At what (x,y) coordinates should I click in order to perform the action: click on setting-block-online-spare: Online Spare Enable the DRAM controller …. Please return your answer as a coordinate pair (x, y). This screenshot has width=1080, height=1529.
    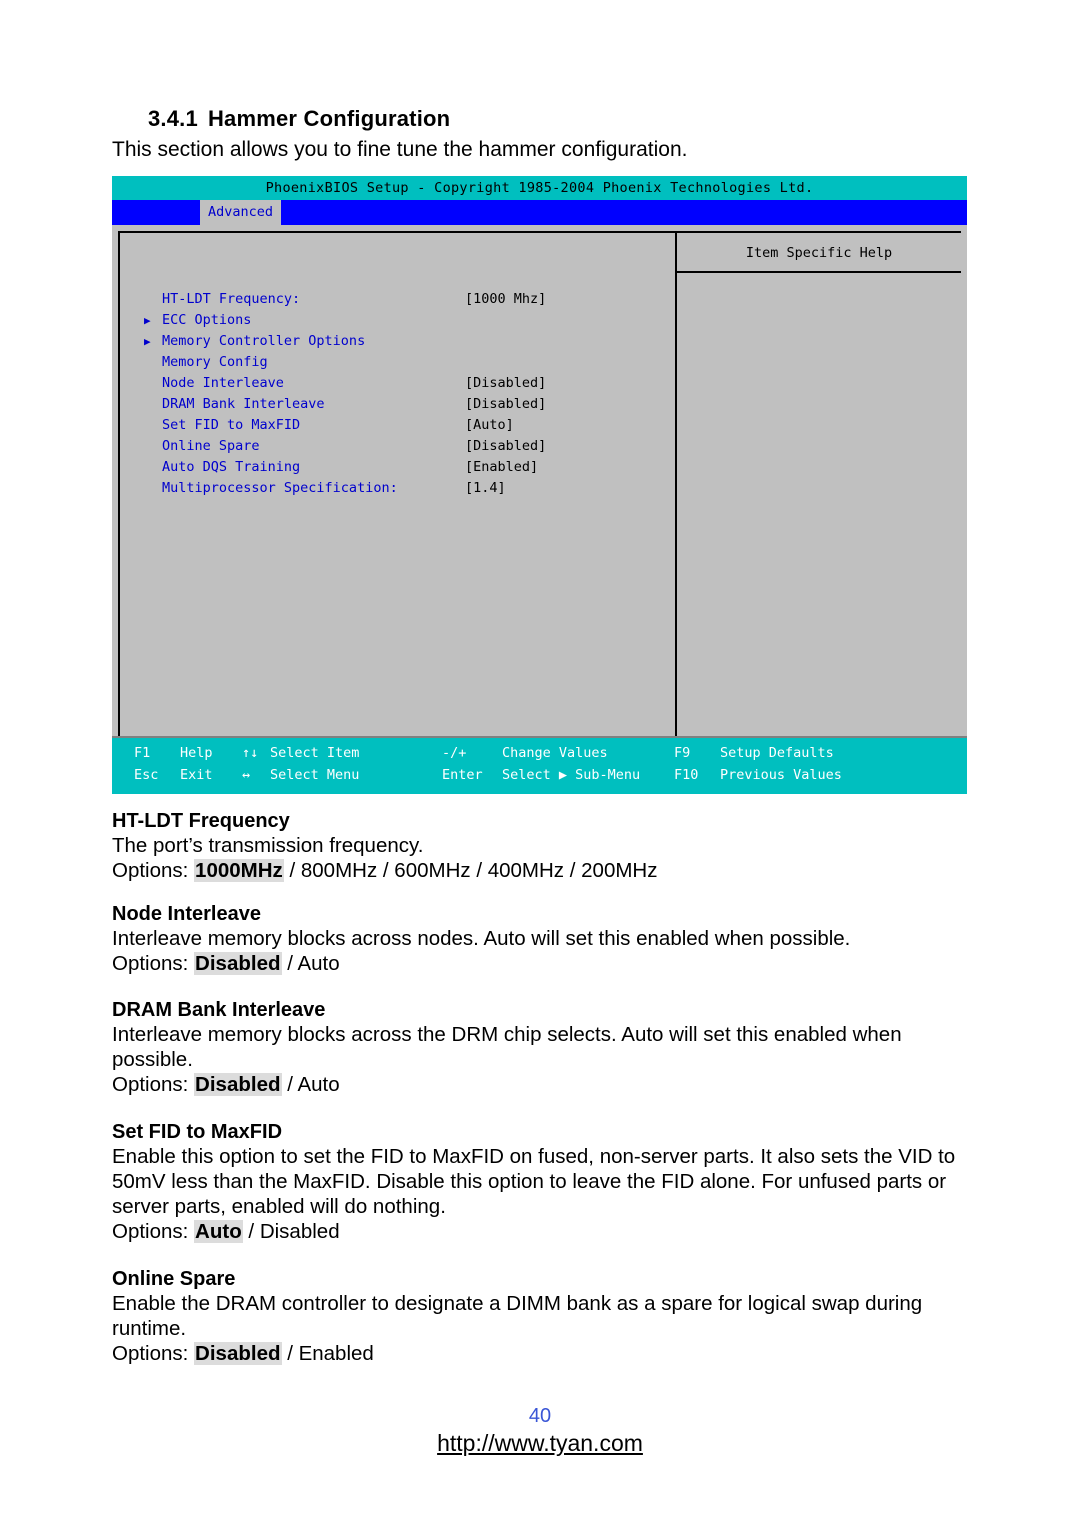
    Looking at the image, I should click on (542, 1317).